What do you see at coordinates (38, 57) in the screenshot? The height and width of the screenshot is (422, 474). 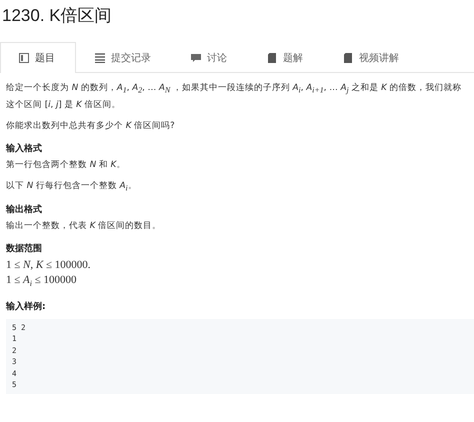 I see `tab: 题目` at bounding box center [38, 57].